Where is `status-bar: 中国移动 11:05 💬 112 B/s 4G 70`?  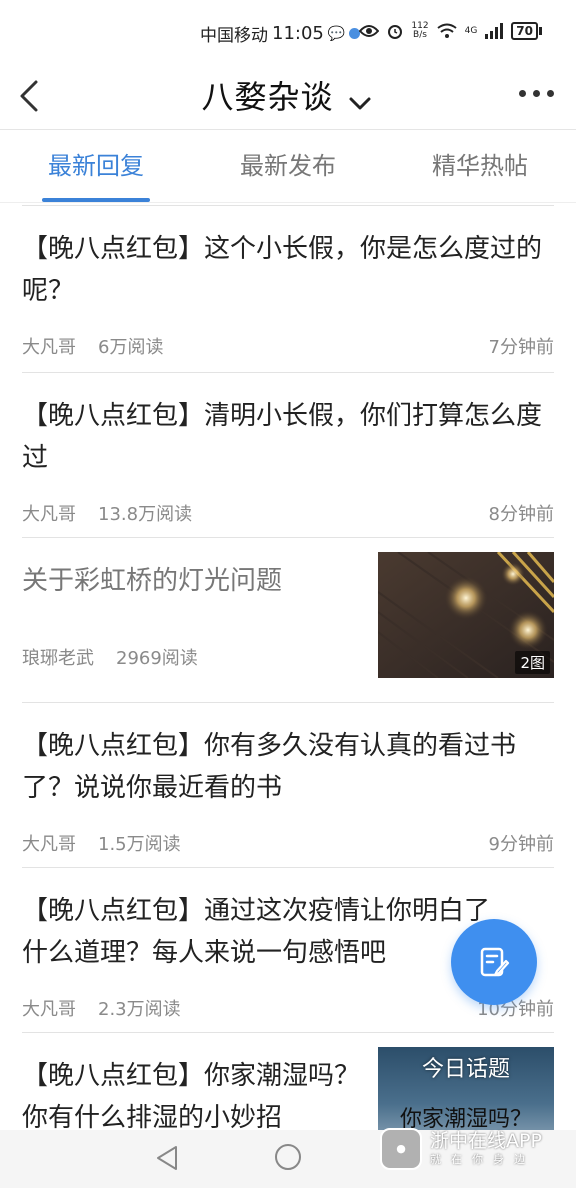
status-bar: 中国移动 11:05 💬 112 B/s 4G 70 is located at coordinates (288, 32).